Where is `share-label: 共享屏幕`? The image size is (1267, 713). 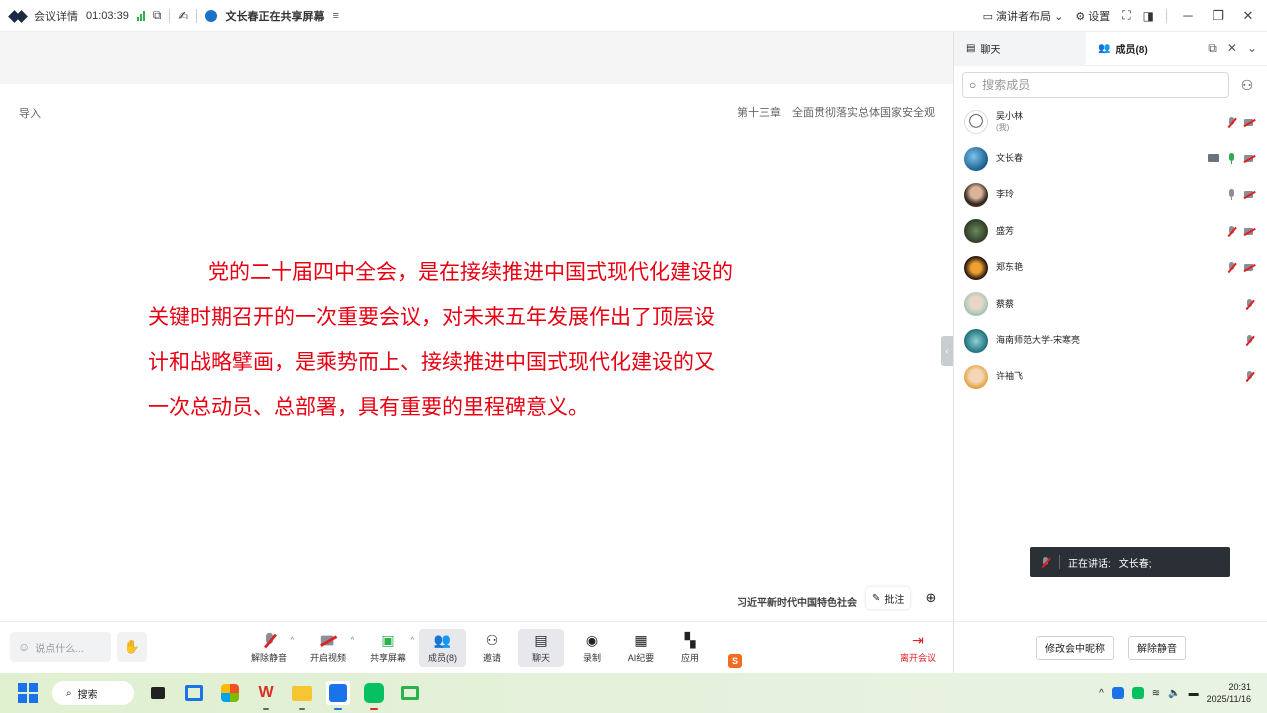
share-label: 共享屏幕 is located at coordinates (387, 658).